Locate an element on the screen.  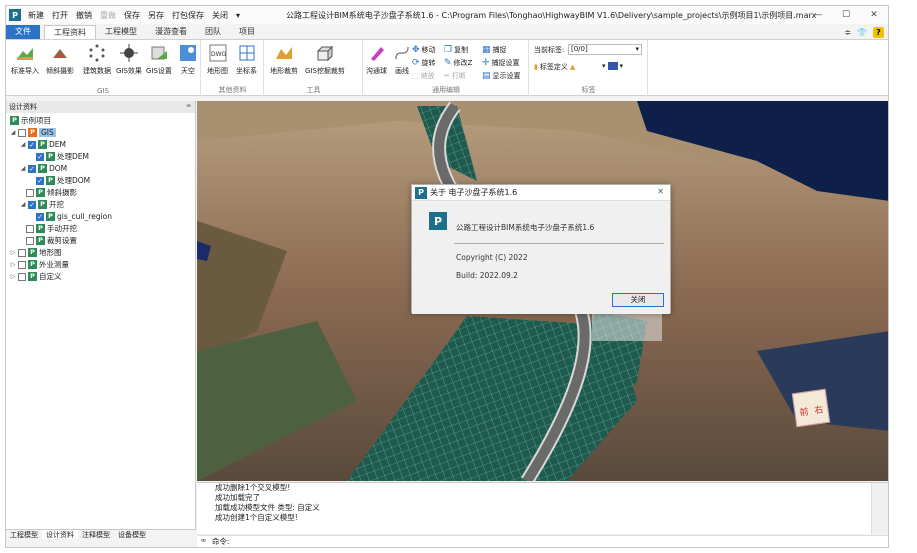
qa-new-button: 新建 is located at coordinates (36, 15).